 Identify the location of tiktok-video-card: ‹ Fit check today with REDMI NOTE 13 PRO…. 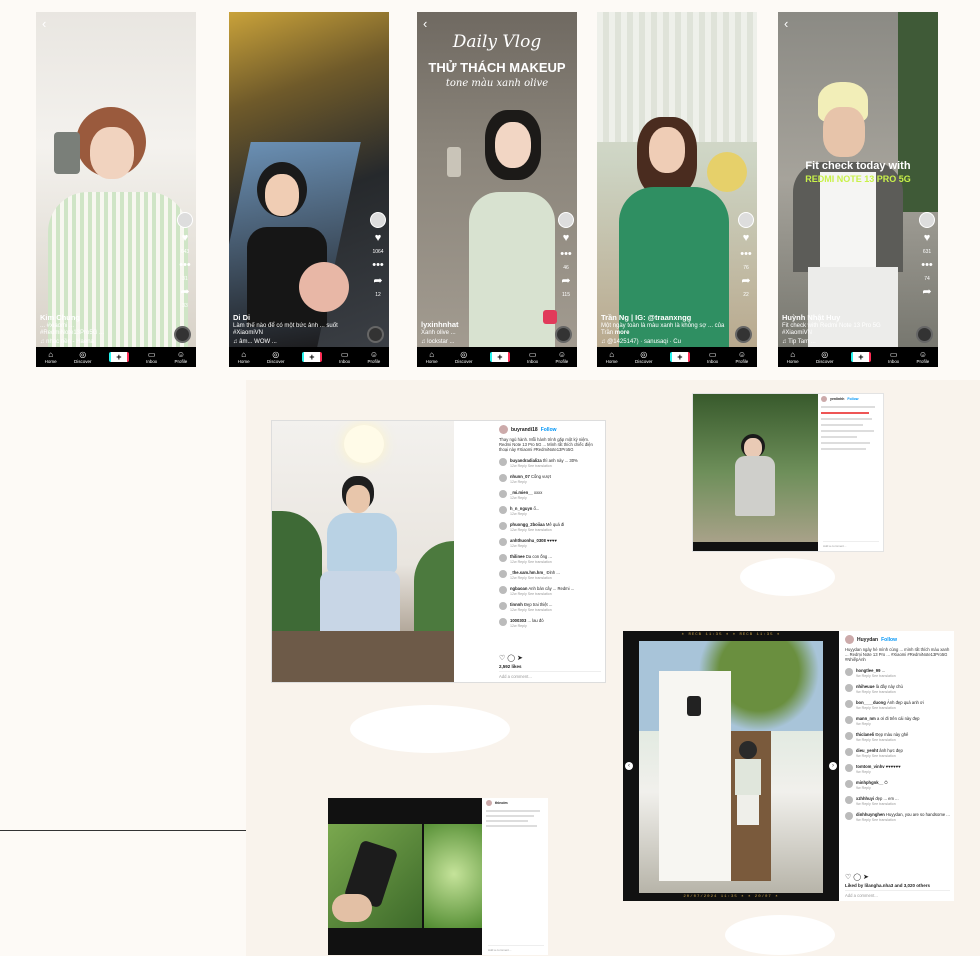
(858, 189).